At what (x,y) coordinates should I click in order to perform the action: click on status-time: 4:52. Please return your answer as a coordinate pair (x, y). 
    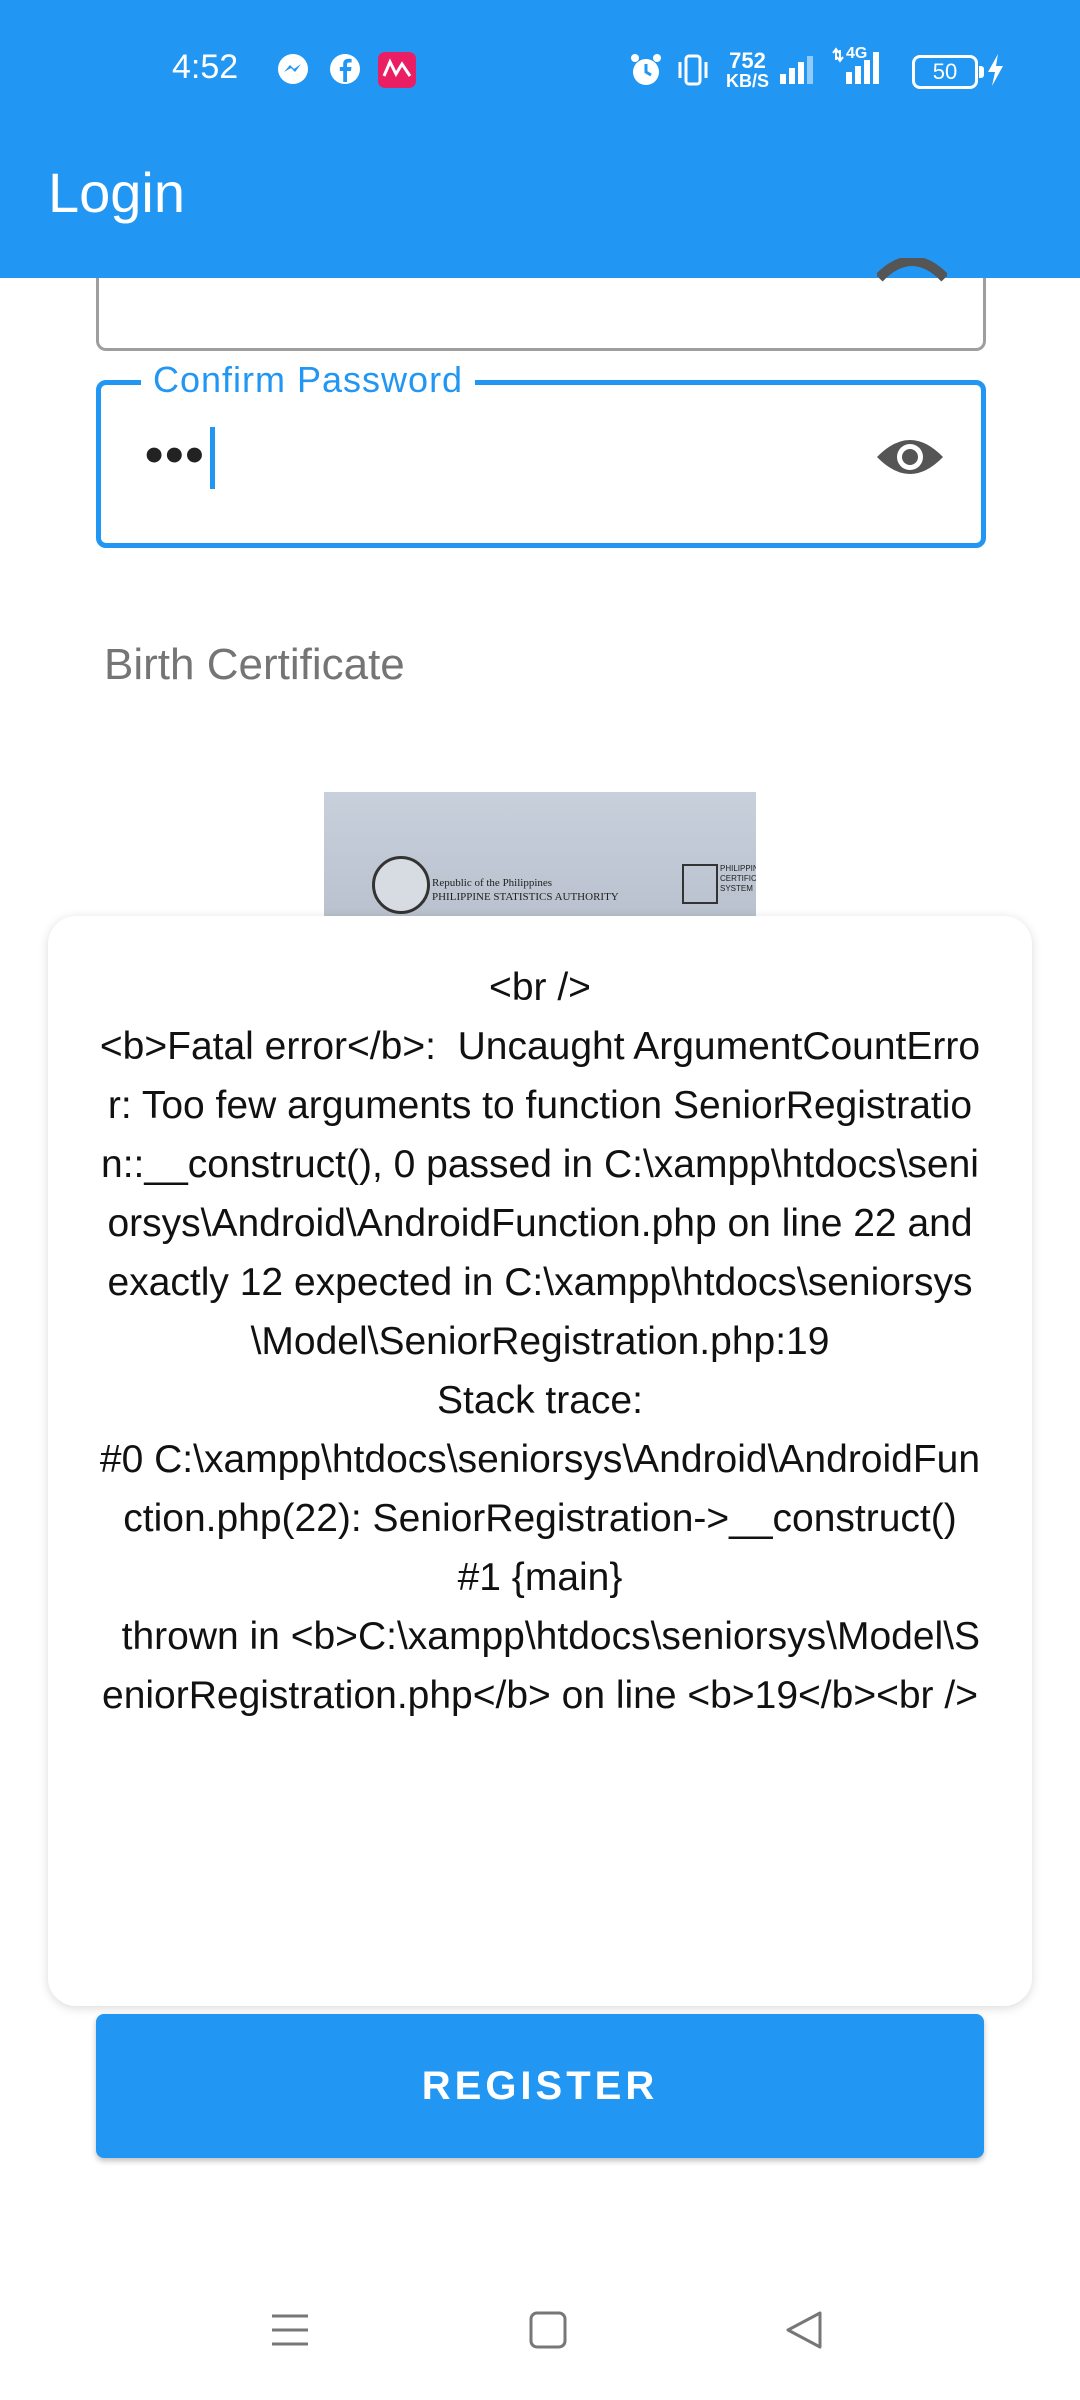
    Looking at the image, I should click on (205, 67).